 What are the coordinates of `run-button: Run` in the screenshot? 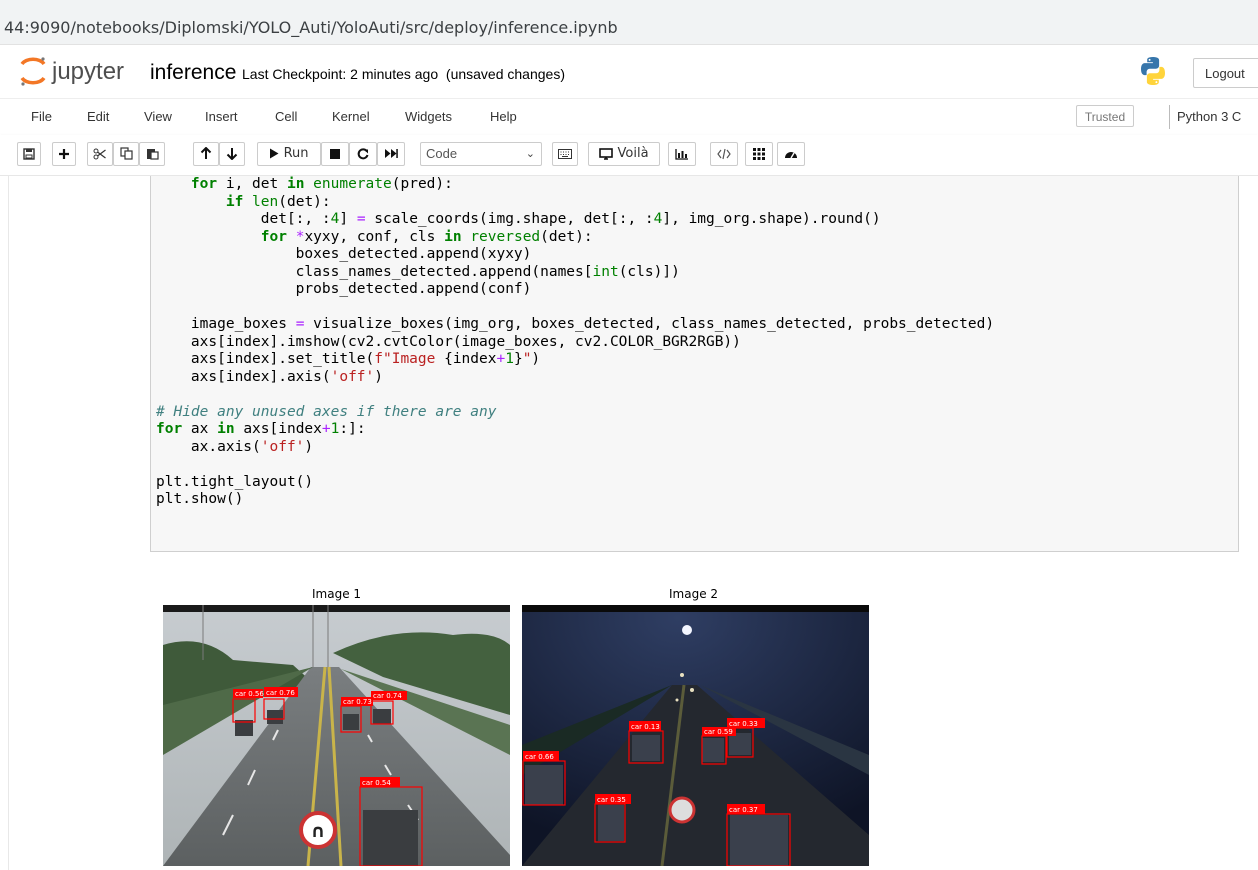 It's located at (289, 154).